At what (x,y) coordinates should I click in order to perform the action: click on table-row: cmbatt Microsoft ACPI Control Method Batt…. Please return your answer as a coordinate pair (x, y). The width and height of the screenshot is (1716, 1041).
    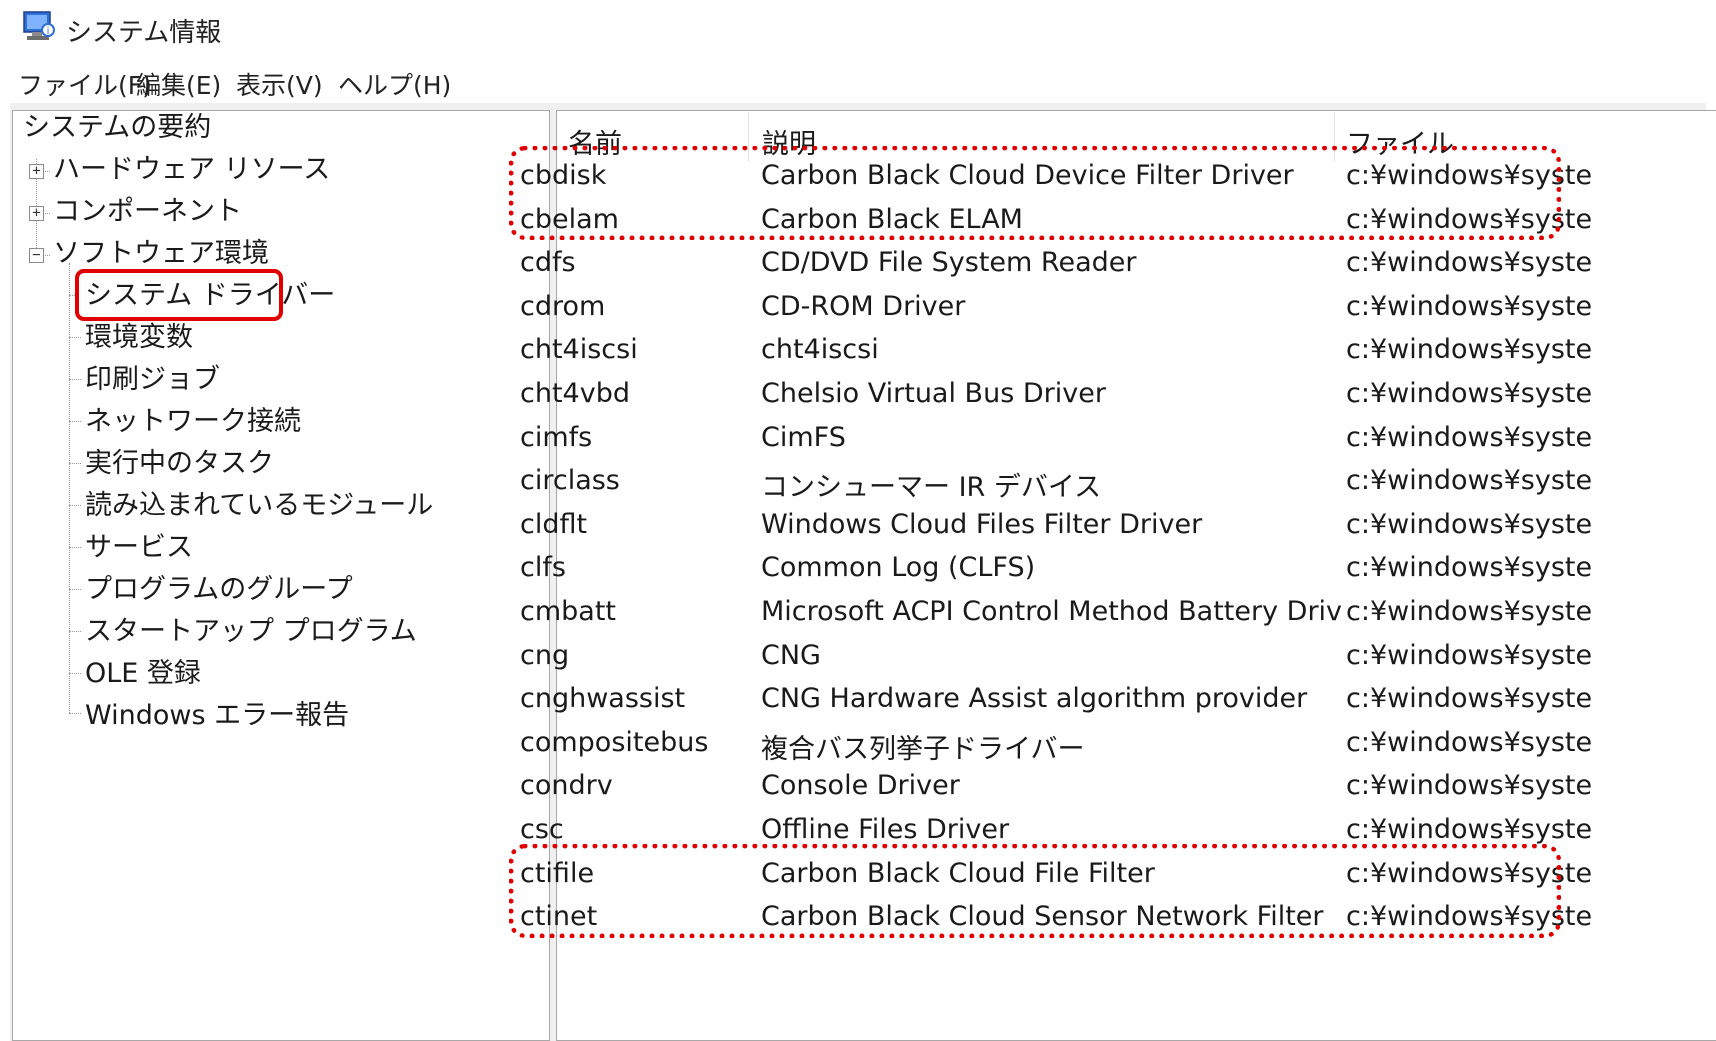
    Looking at the image, I should click on (1118, 612).